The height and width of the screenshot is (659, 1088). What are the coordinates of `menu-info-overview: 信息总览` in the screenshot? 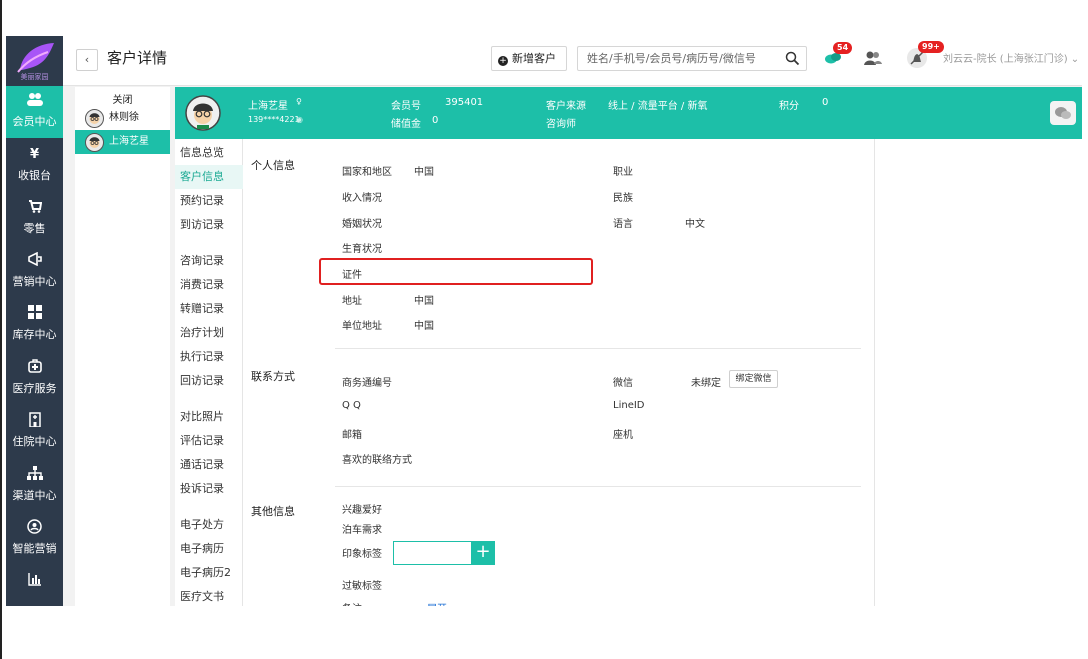 It's located at (209, 153).